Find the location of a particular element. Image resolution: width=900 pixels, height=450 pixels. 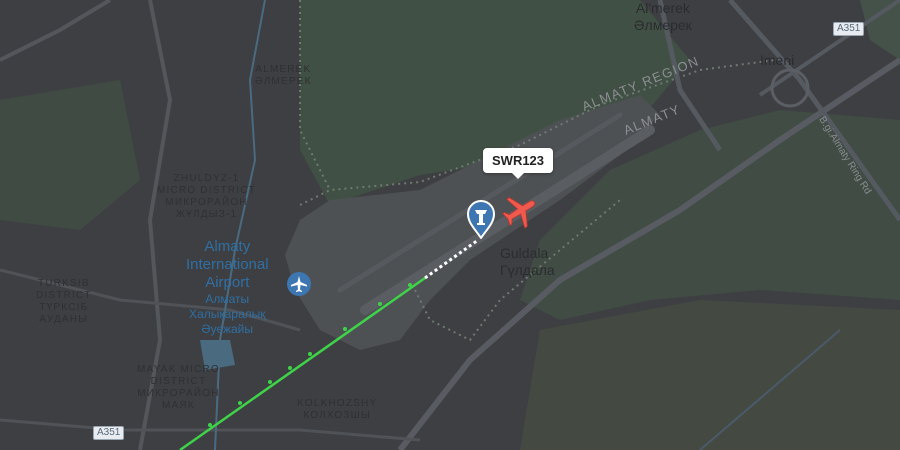

district-label-mayak: MAYAK MICRO DISTRICT МИКРОРАЙОН МАЯК is located at coordinates (178, 387).